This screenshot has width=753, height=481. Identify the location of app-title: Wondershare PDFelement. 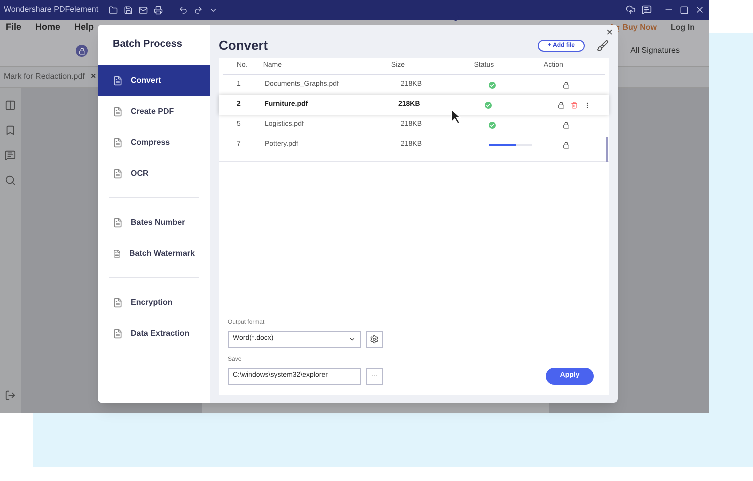
(51, 10).